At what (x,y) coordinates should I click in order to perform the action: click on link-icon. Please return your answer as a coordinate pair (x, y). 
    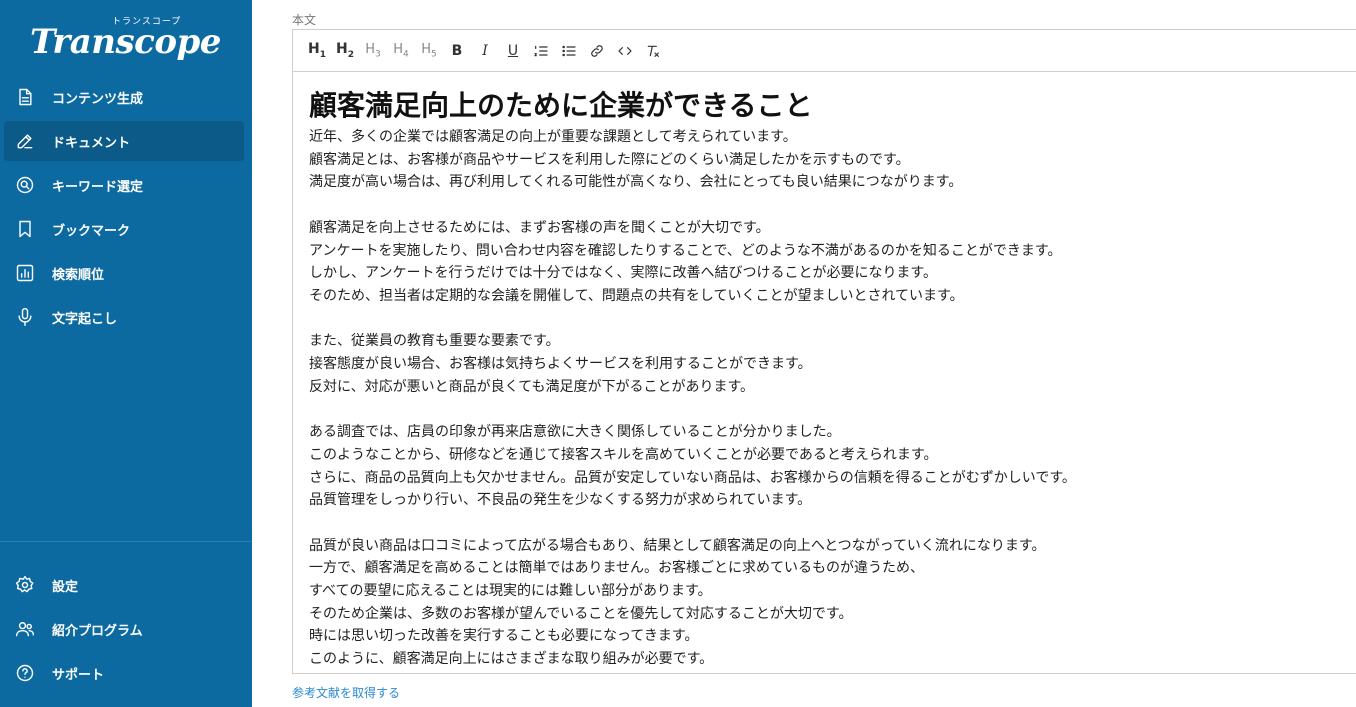
    Looking at the image, I should click on (597, 50).